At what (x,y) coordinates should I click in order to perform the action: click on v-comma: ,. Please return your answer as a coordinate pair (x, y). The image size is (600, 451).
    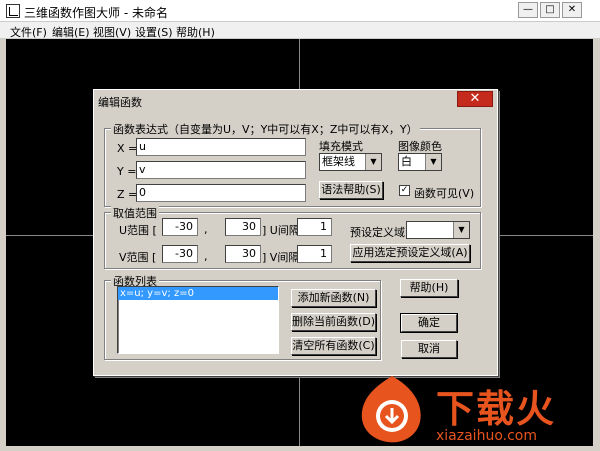
    Looking at the image, I should click on (206, 256).